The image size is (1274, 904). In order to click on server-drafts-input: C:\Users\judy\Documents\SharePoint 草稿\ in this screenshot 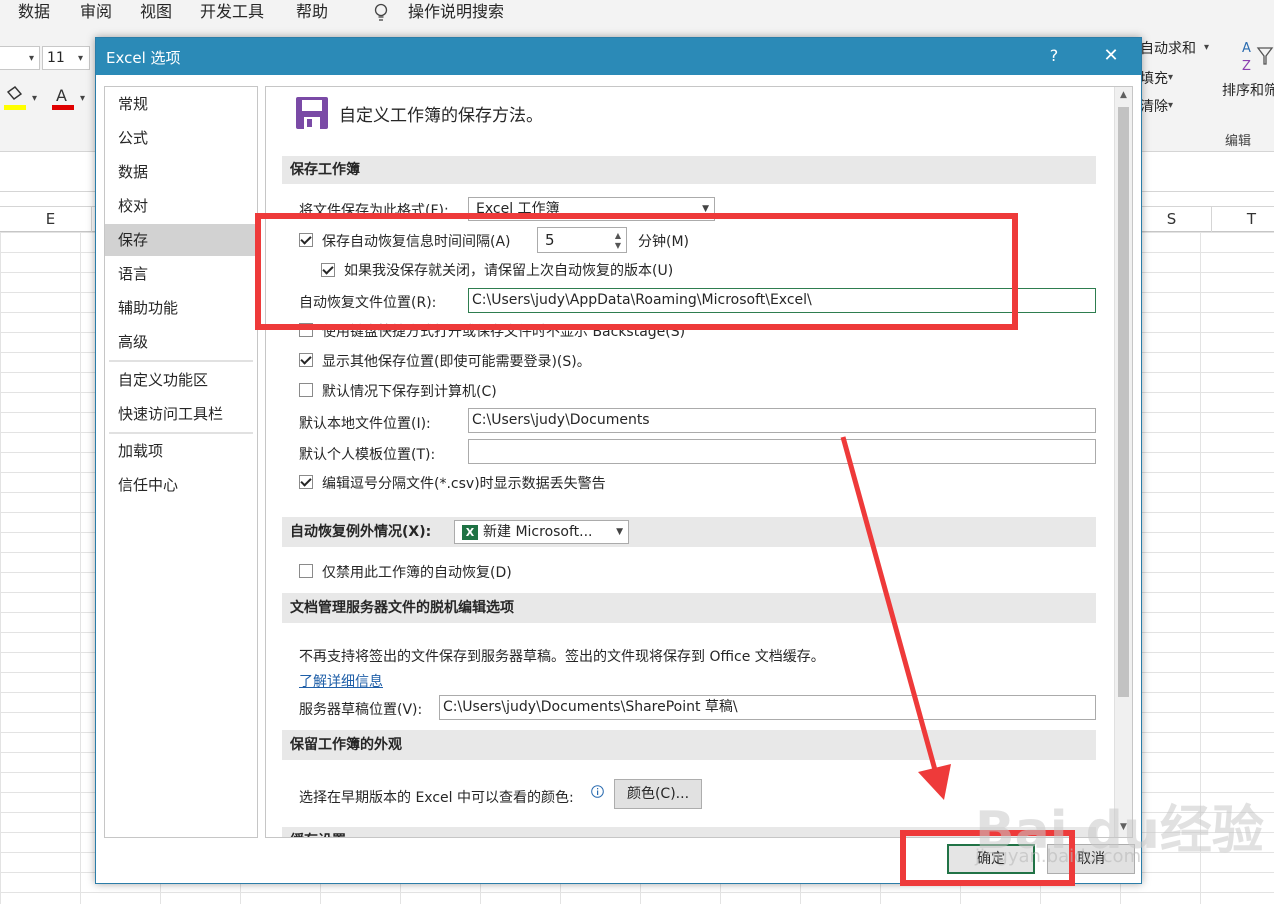, I will do `click(767, 707)`.